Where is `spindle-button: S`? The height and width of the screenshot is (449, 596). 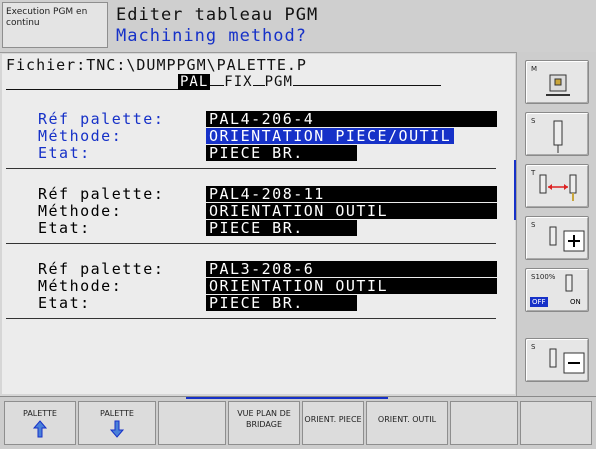 spindle-button: S is located at coordinates (557, 134).